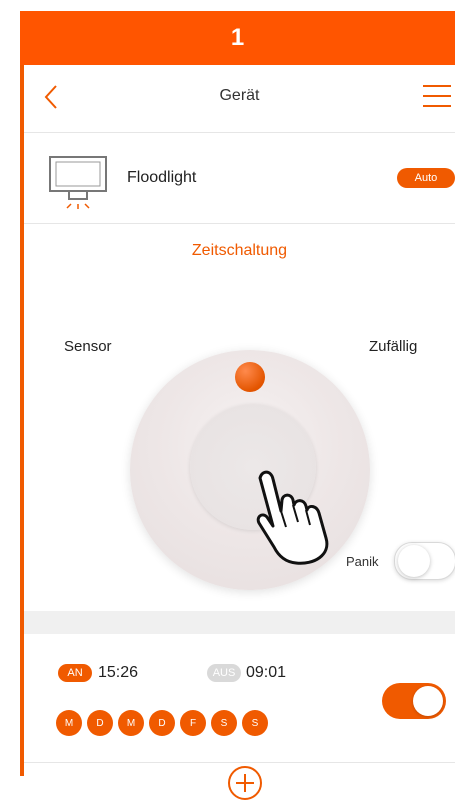 Image resolution: width=455 pixels, height=806 pixels. I want to click on schedule-enabled-toggle, so click(414, 701).